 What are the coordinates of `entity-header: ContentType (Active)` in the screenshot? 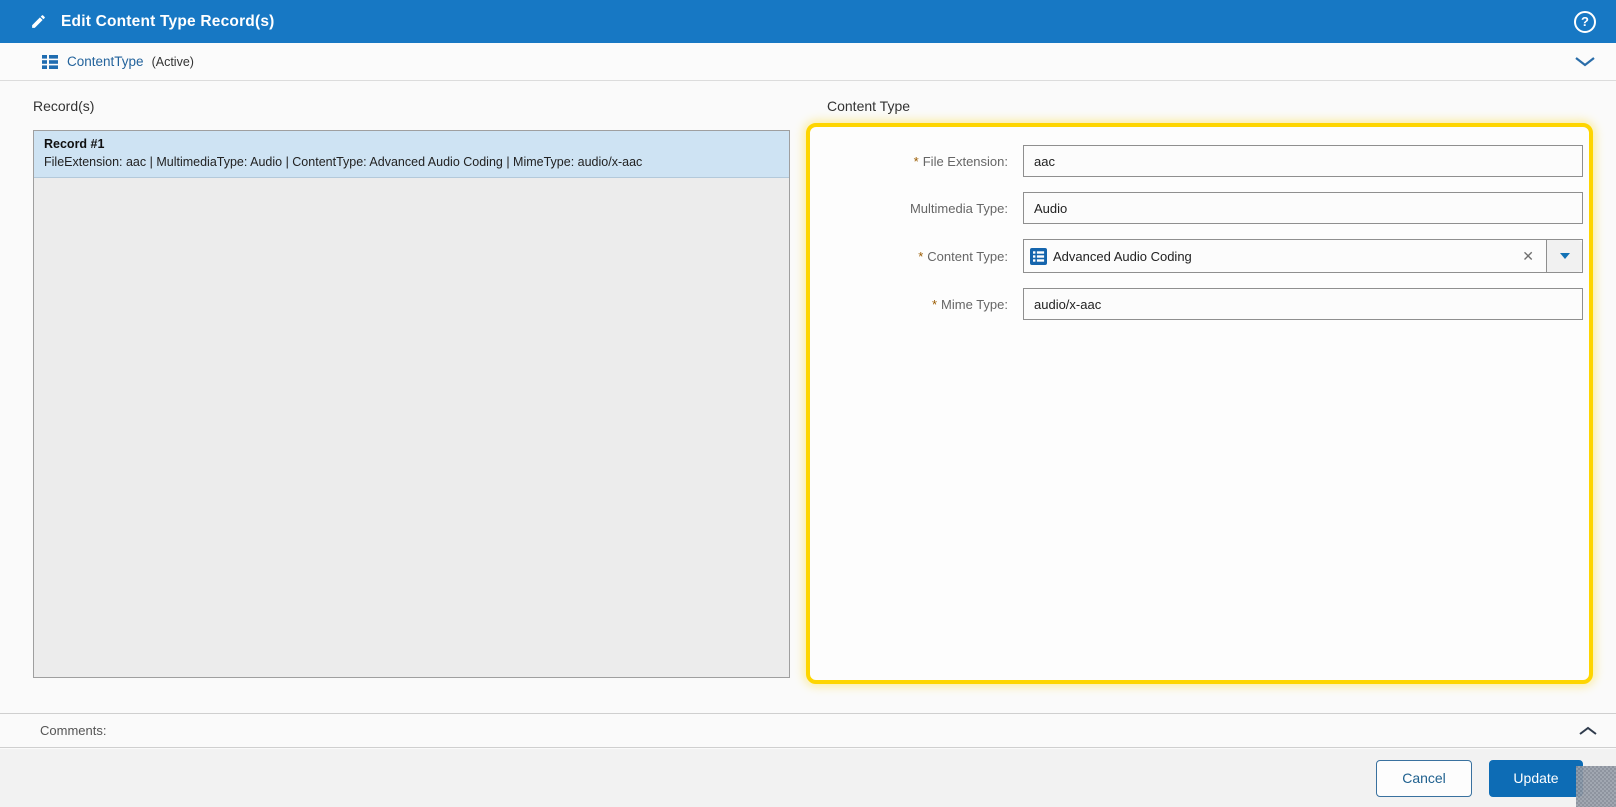 It's located at (808, 62).